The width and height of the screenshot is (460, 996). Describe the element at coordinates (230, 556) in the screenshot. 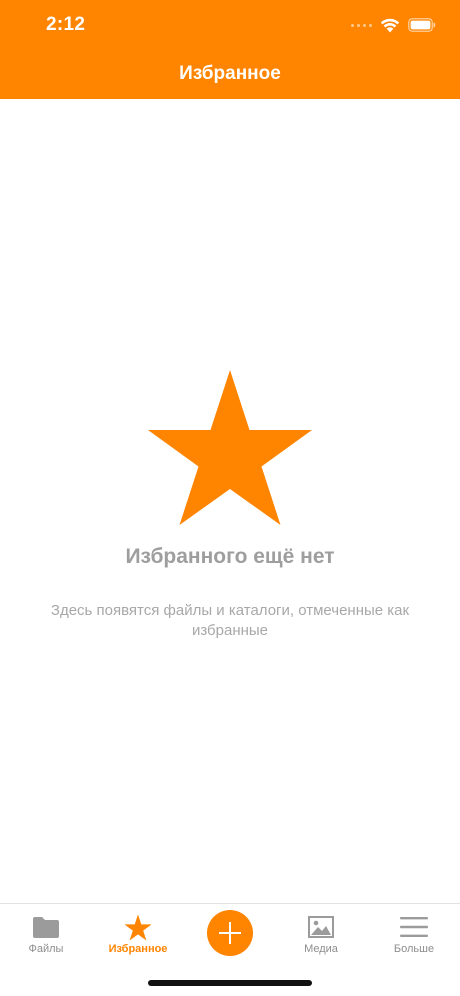

I see `empty-state-title: Избранного ещё нет` at that location.